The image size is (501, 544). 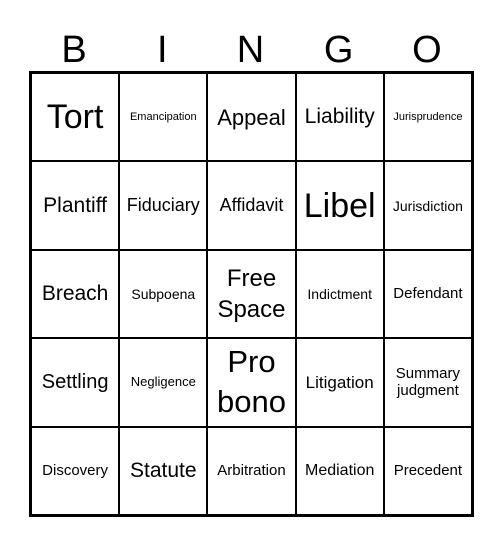 I want to click on bingo-cell: Breach, so click(x=75, y=294).